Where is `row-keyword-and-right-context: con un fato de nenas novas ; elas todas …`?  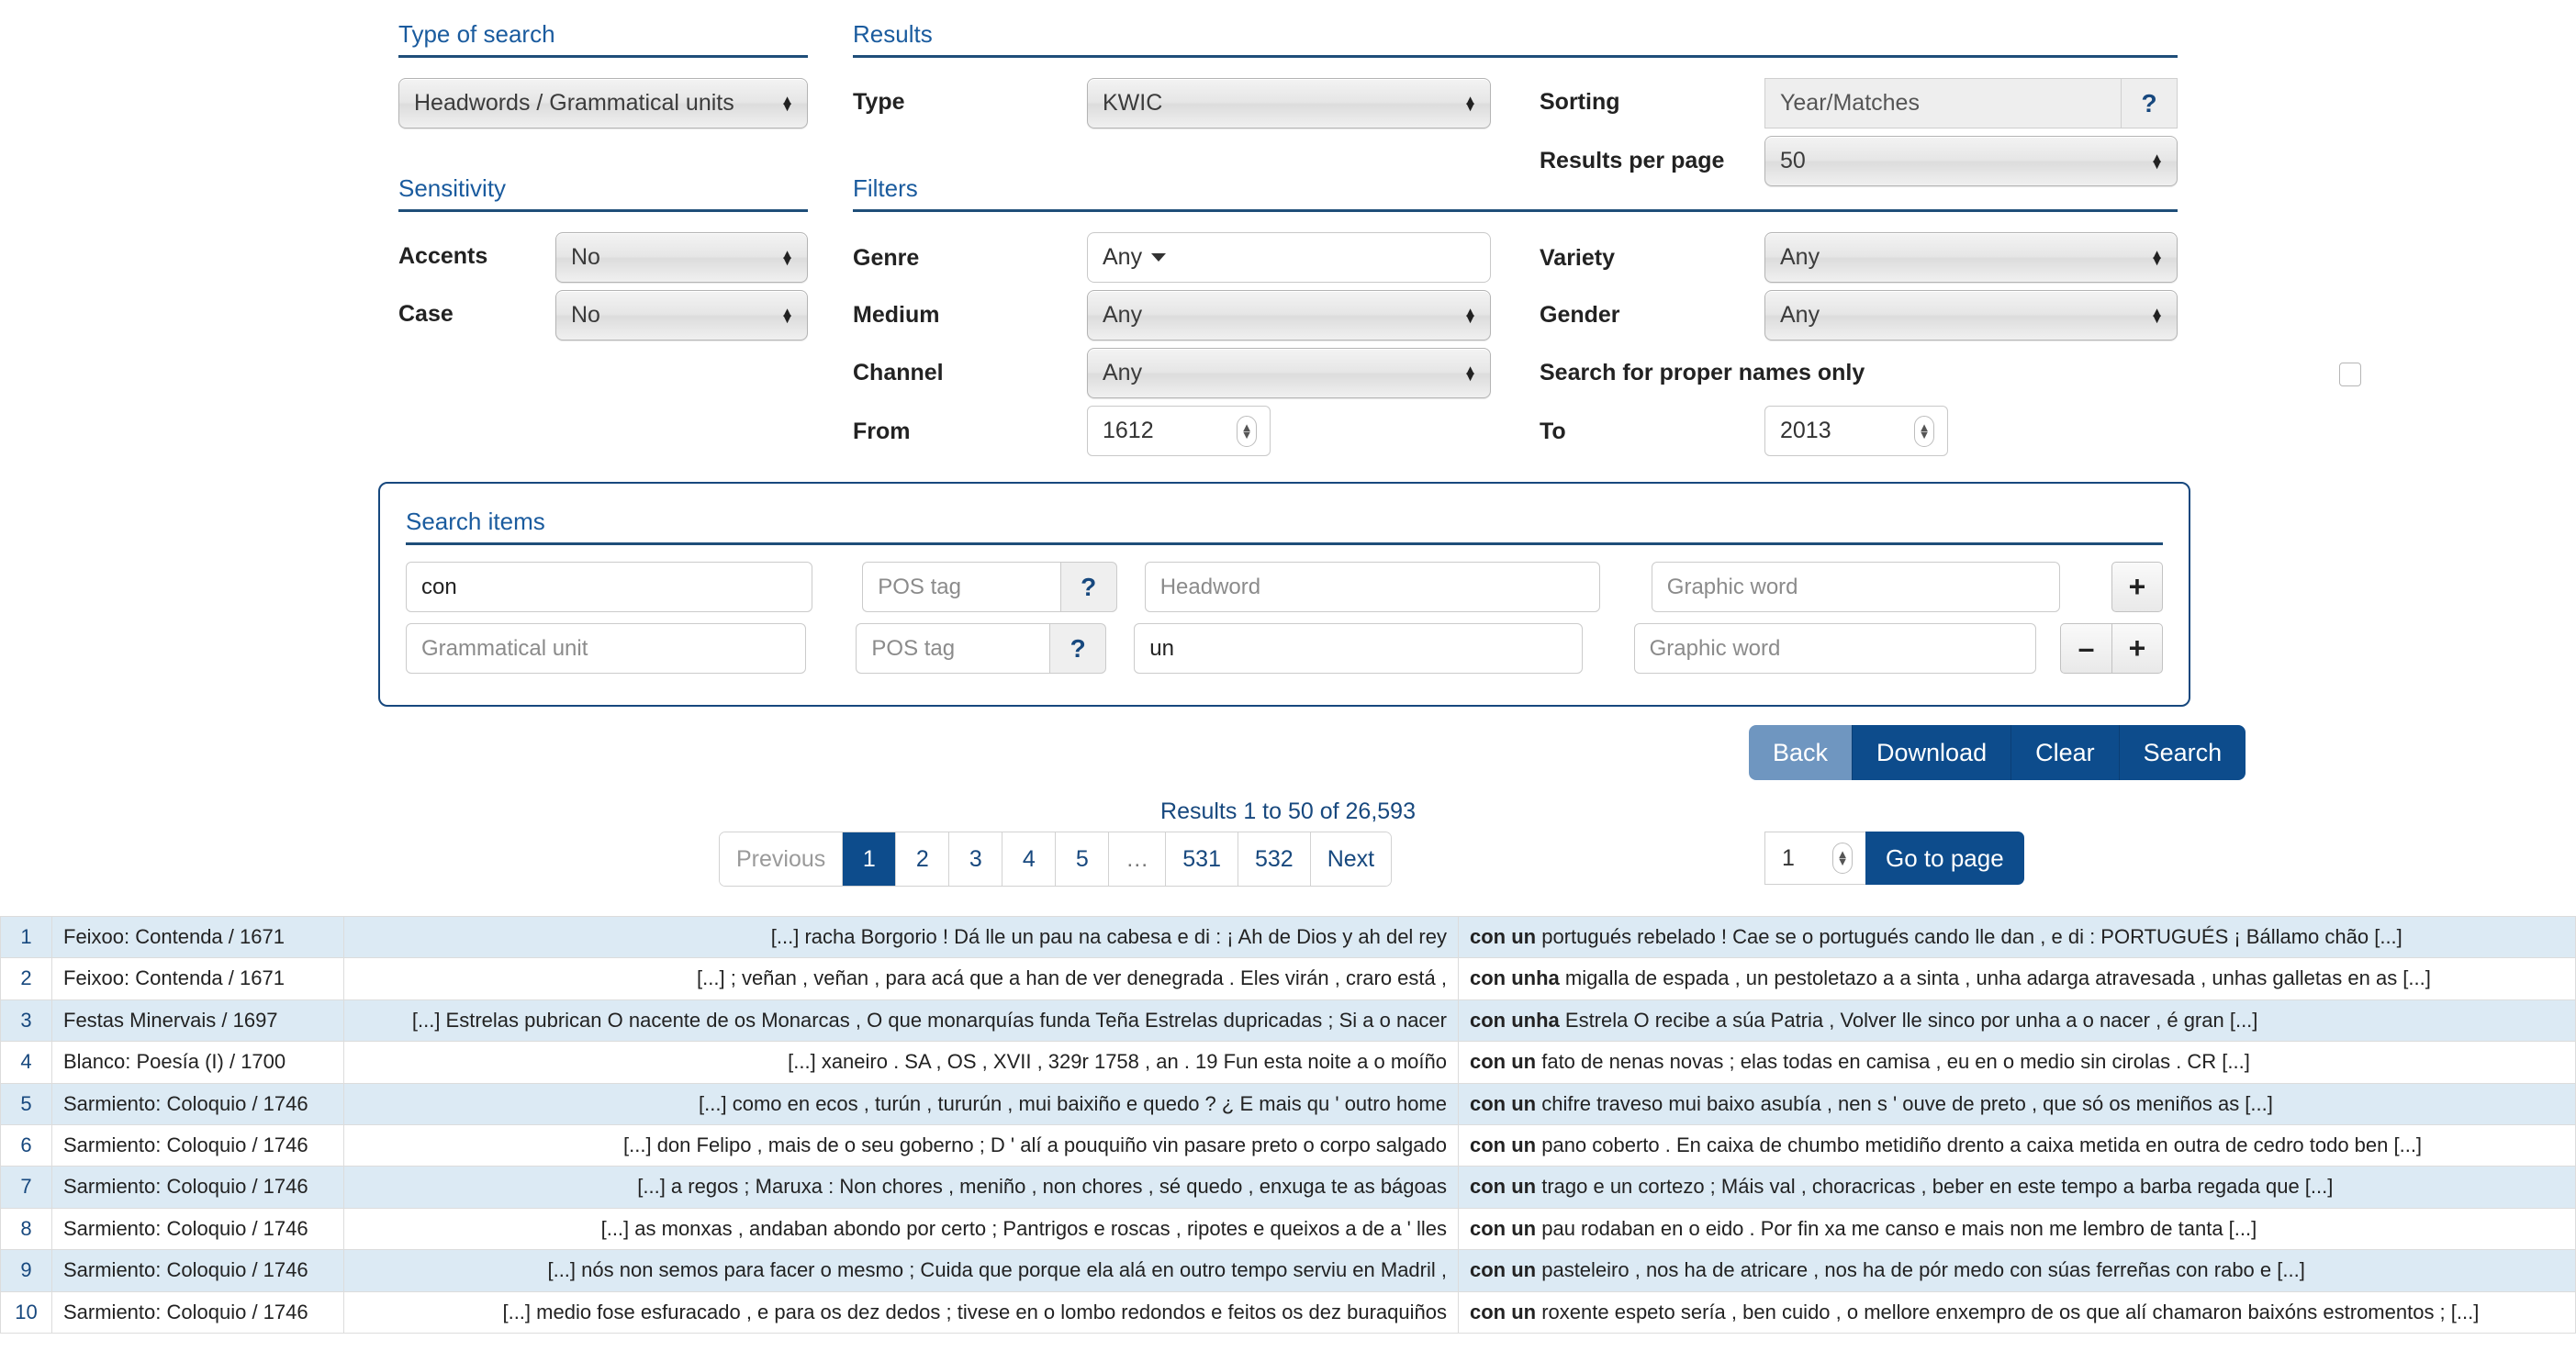
row-keyword-and-right-context: con un fato de nenas novas ; elas todas … is located at coordinates (2017, 1062).